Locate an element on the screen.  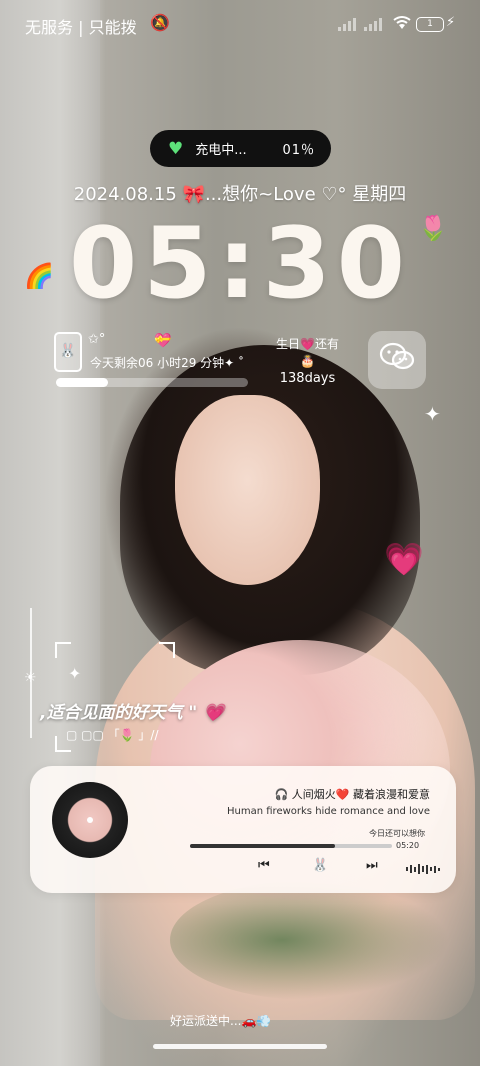
day-progress-fill is located at coordinates (82, 382).